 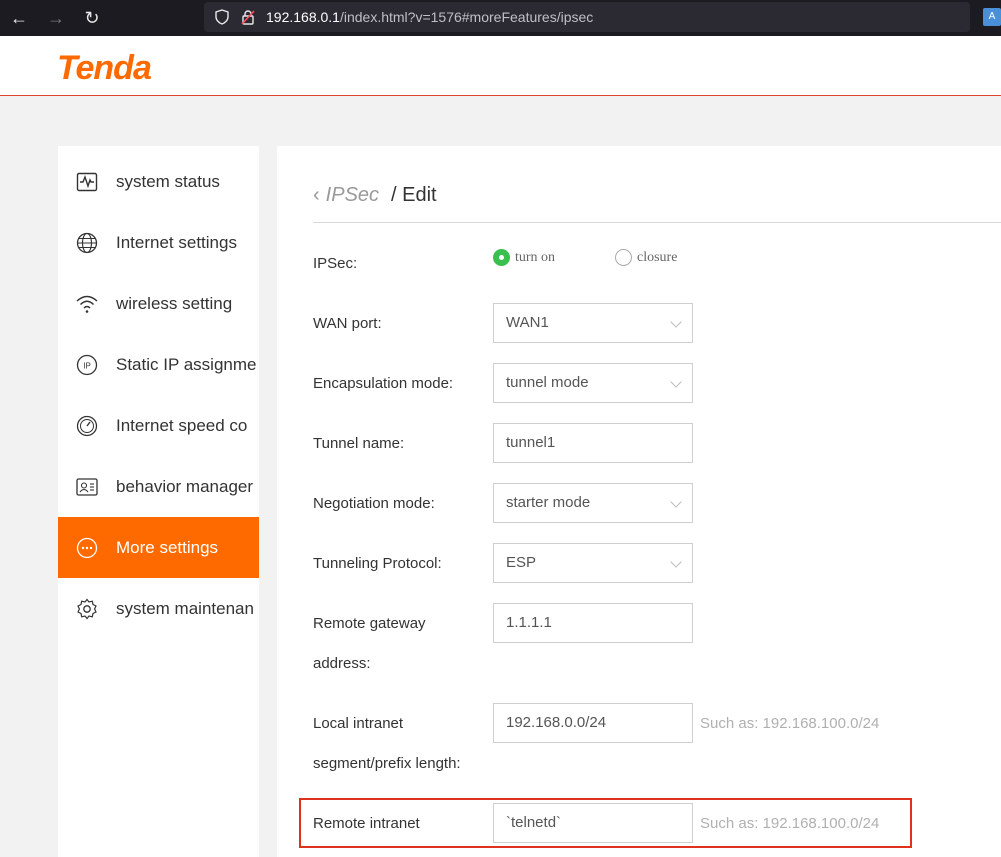 I want to click on local-intranet-hint: Such as: 192.168.100.0/24, so click(x=790, y=723).